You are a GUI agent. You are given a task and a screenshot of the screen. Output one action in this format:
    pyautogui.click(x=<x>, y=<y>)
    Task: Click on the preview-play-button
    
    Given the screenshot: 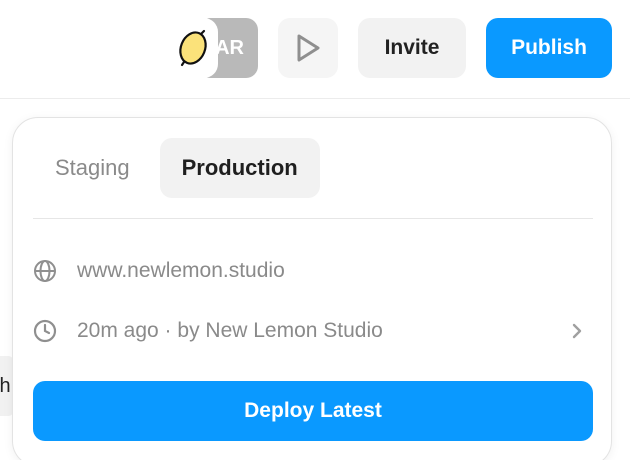 What is the action you would take?
    pyautogui.click(x=308, y=48)
    